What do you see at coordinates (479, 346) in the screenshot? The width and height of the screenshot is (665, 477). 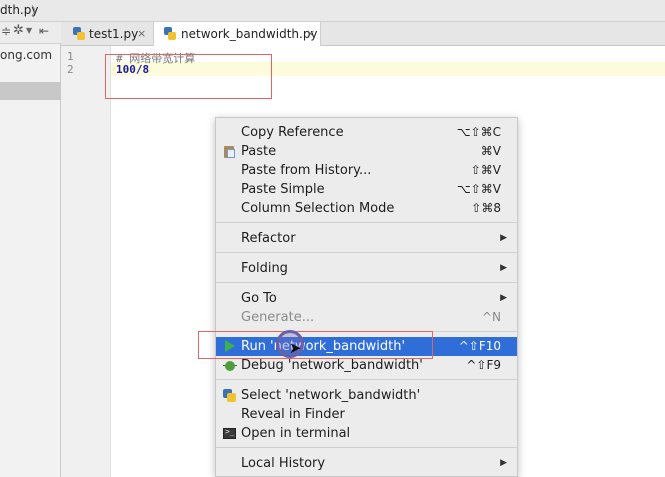 I see `menu-item-shortcut: ^⇧F10` at bounding box center [479, 346].